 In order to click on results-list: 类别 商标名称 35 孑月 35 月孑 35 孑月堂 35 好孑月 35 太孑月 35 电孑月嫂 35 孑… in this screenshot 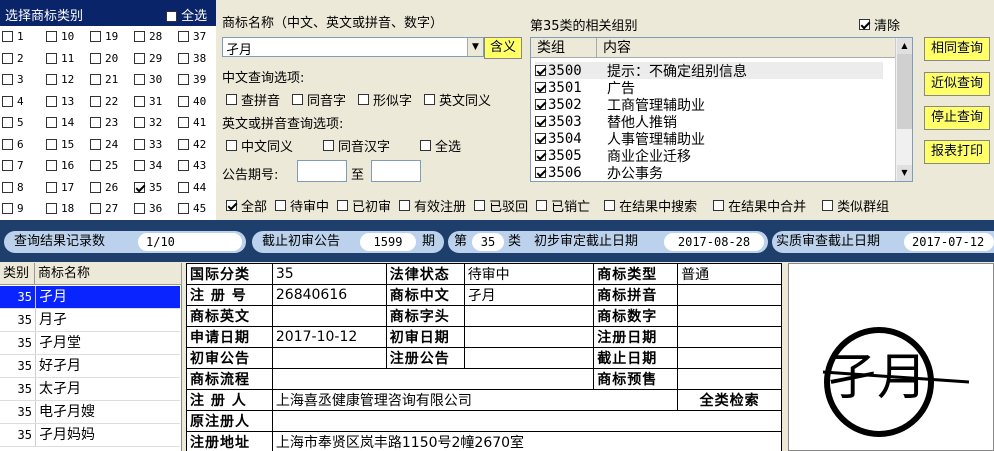, I will do `click(91, 357)`.